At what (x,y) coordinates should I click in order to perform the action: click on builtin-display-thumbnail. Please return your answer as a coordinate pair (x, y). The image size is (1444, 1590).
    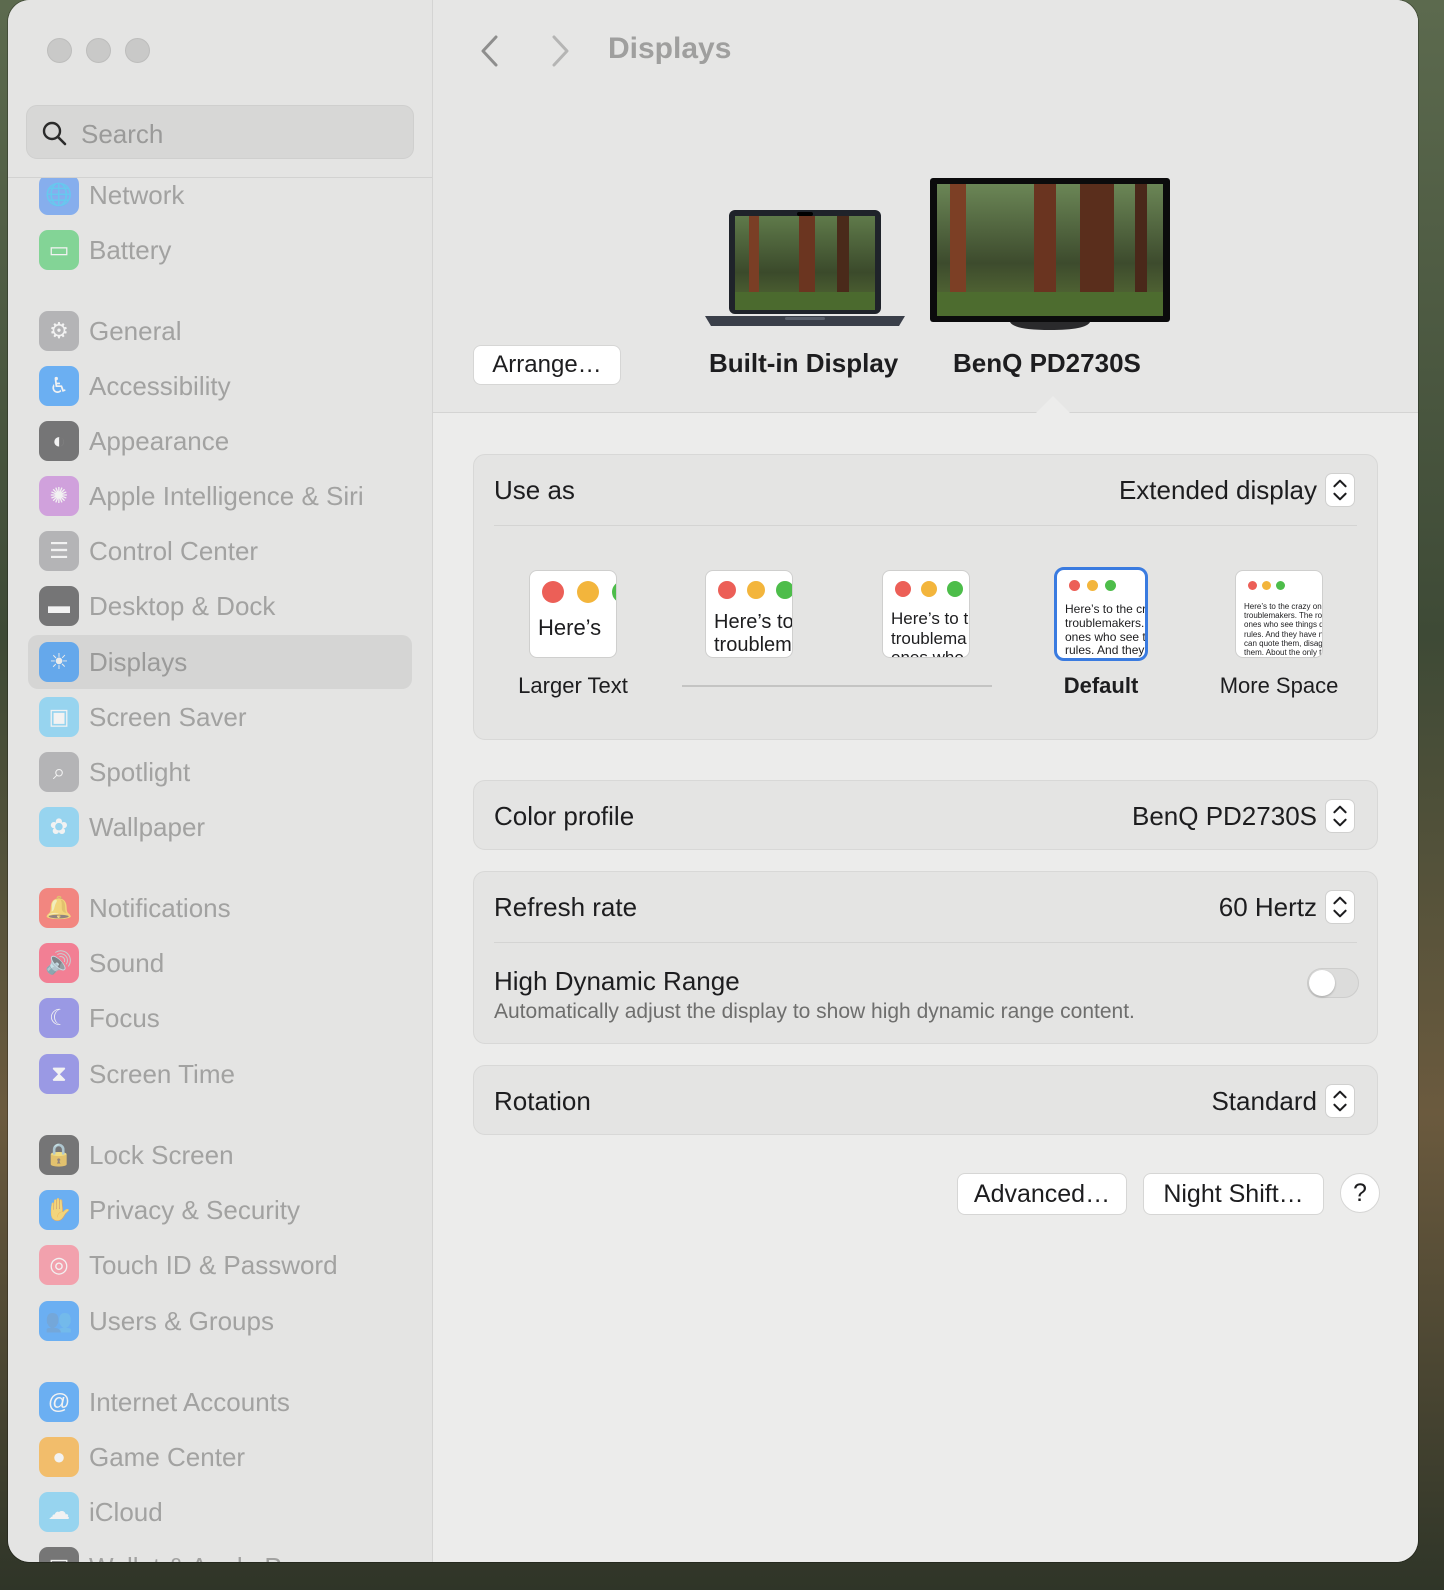
    Looking at the image, I should click on (805, 269).